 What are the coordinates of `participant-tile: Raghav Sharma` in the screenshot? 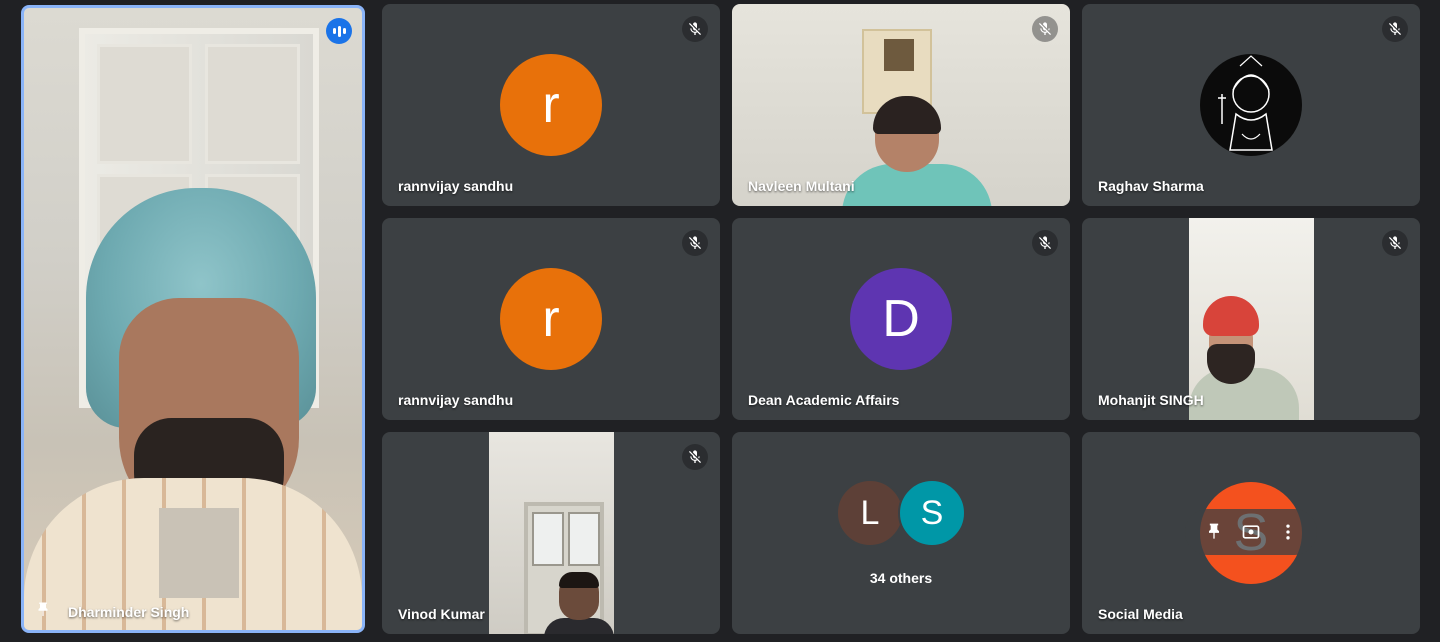 It's located at (1251, 105).